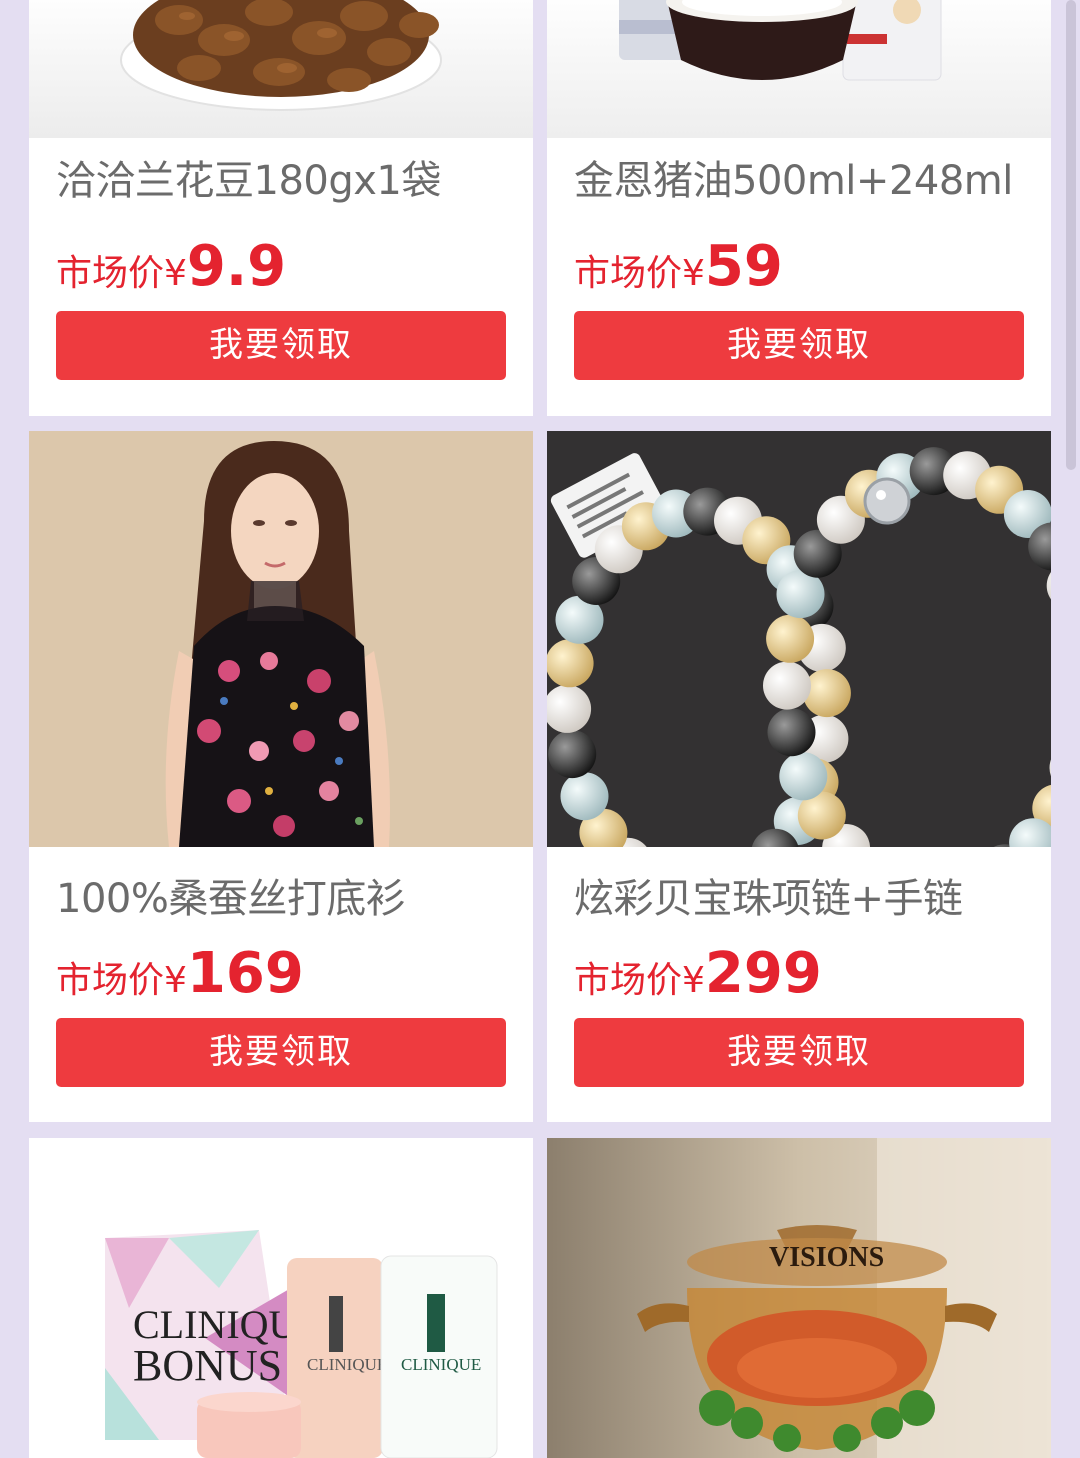 The height and width of the screenshot is (1458, 1080). Describe the element at coordinates (281, 208) in the screenshot. I see `product-card-beans: 洽洽兰花豆180gx1袋 市场价¥9.9 我要领取` at that location.